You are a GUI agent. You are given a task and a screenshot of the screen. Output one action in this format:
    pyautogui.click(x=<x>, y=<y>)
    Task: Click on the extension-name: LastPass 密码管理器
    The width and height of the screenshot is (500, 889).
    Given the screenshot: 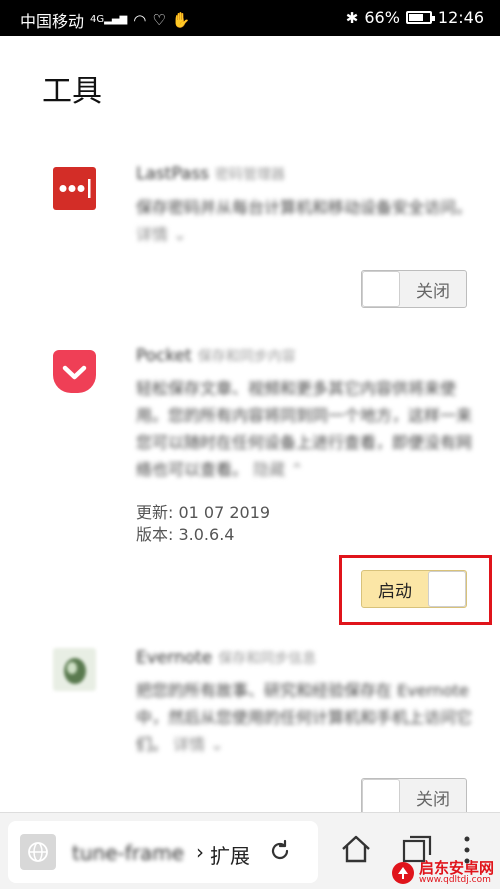 What is the action you would take?
    pyautogui.click(x=210, y=174)
    